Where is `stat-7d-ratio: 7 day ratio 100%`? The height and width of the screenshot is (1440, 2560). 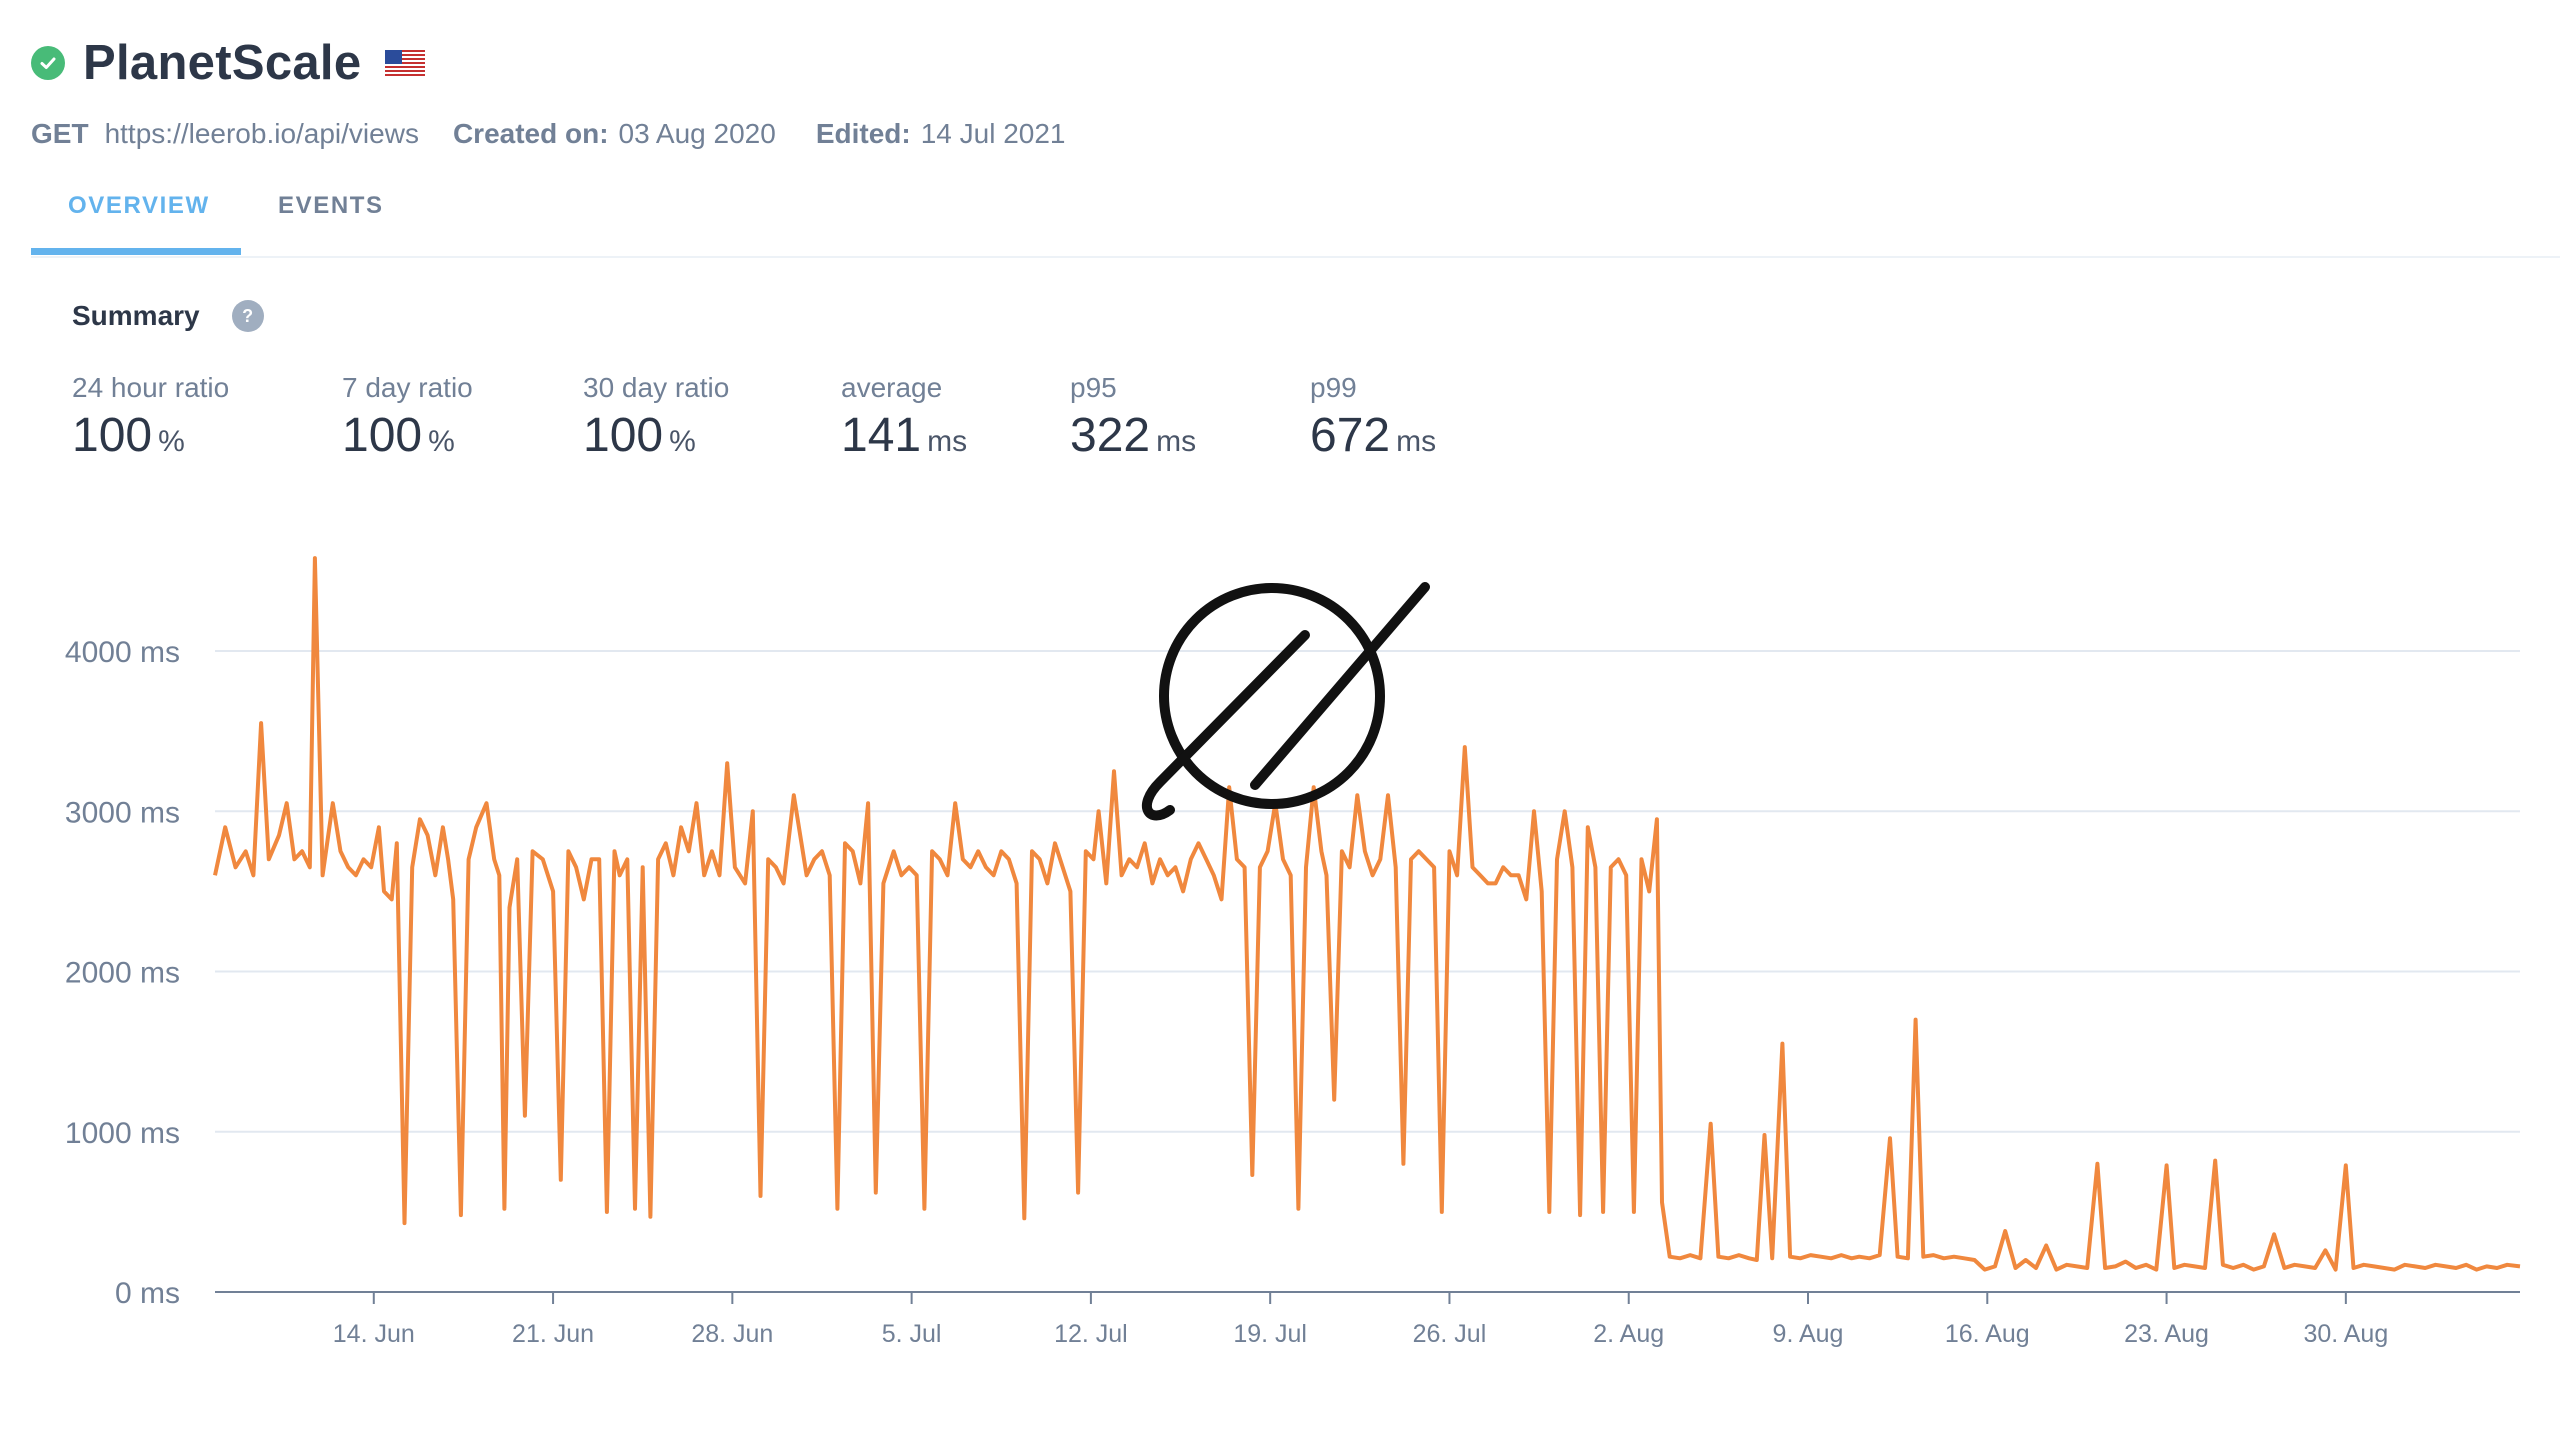
stat-7d-ratio: 7 day ratio 100% is located at coordinates (407, 417).